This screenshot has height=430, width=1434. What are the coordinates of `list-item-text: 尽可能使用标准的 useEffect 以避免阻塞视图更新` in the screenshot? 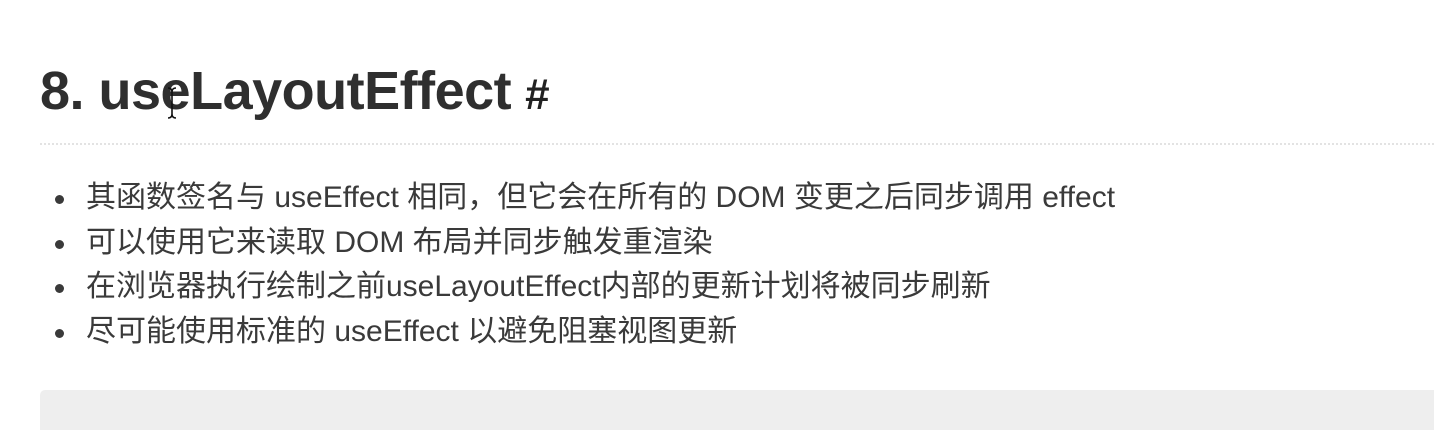 It's located at (412, 331).